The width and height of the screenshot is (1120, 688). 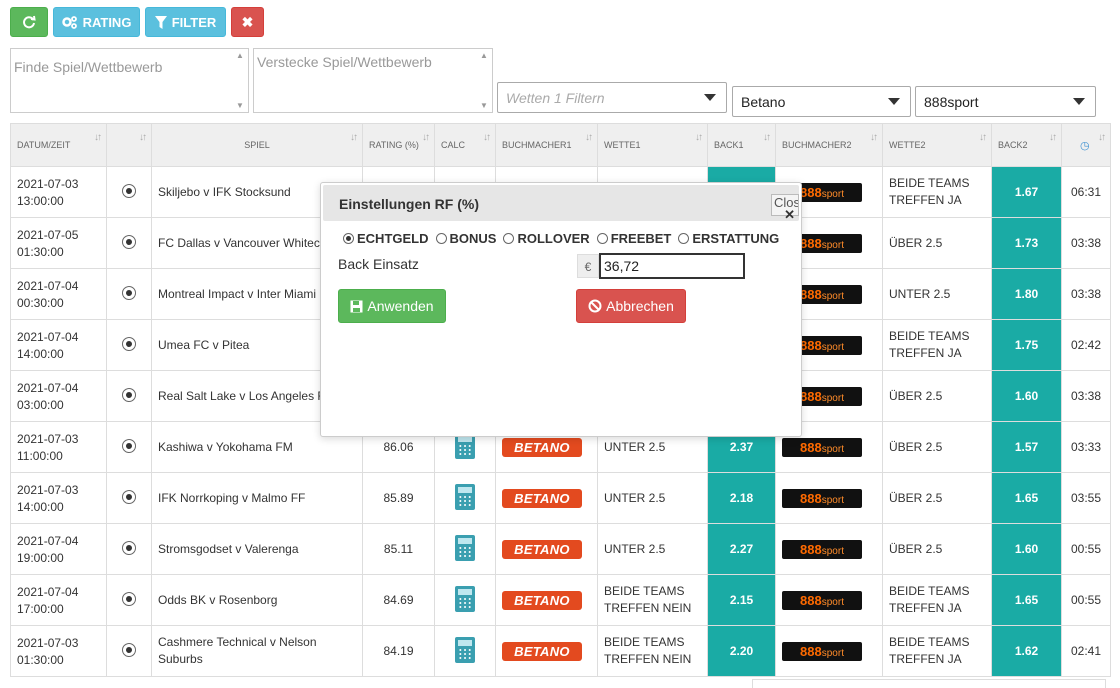 I want to click on column-header: BACK1 ↓↑, so click(x=741, y=145).